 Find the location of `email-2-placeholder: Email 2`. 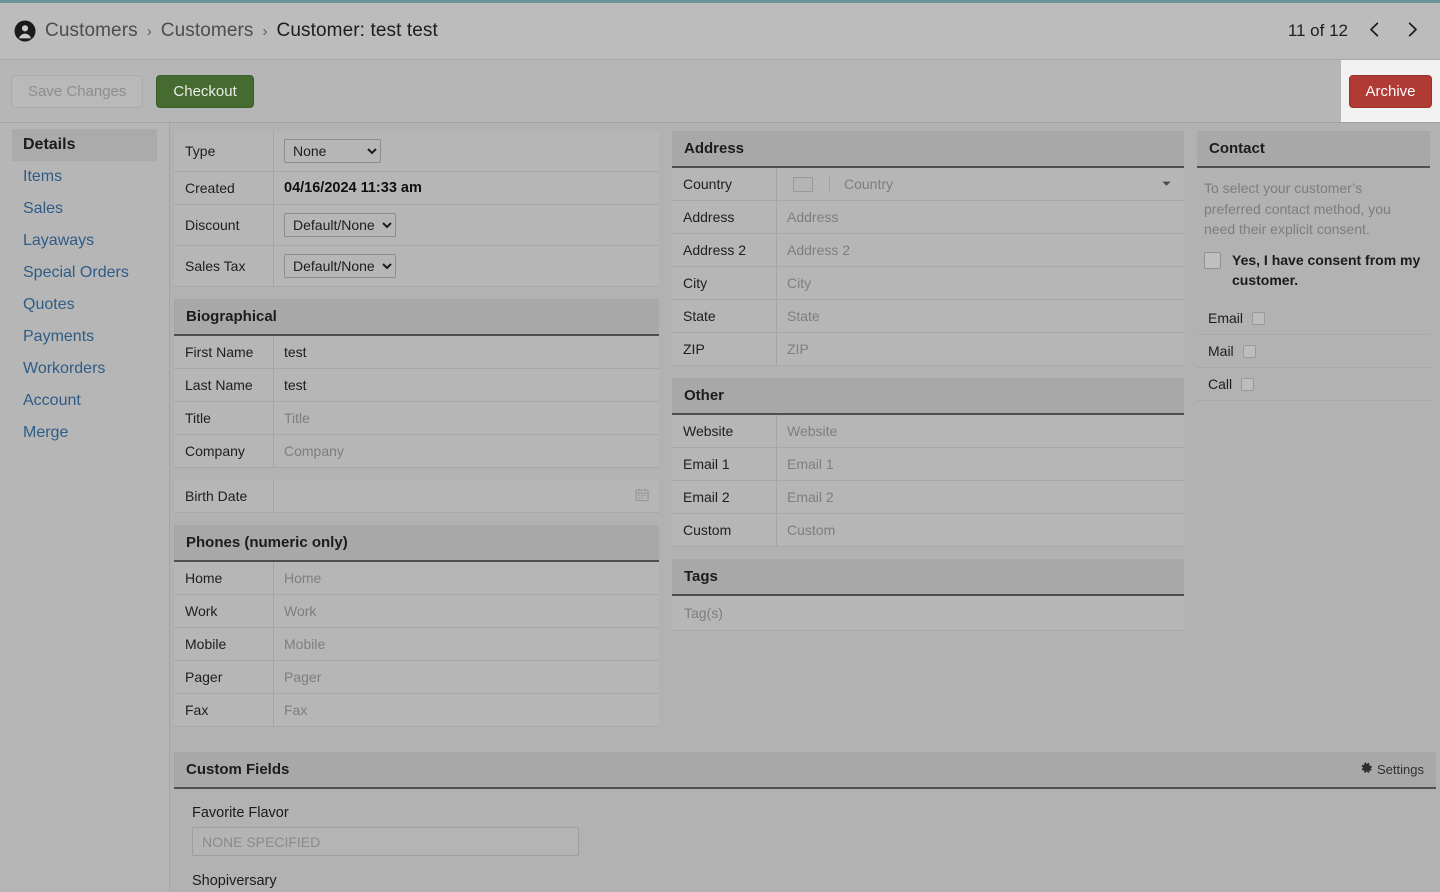

email-2-placeholder: Email 2 is located at coordinates (810, 497).